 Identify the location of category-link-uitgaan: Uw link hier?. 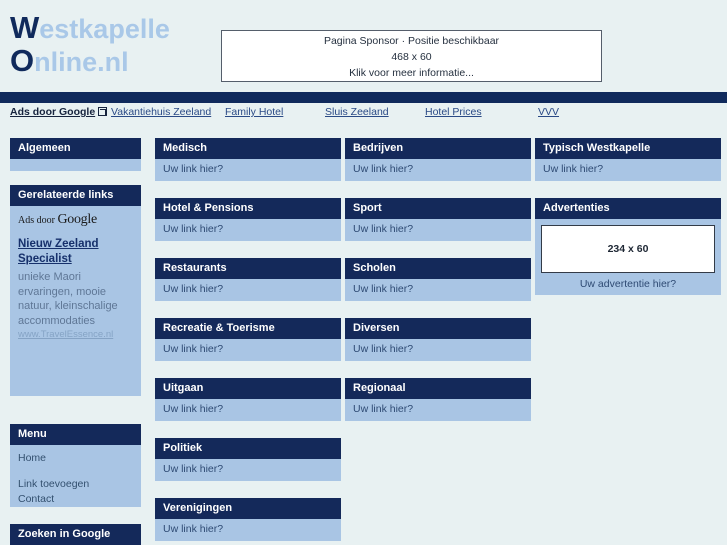
(248, 409).